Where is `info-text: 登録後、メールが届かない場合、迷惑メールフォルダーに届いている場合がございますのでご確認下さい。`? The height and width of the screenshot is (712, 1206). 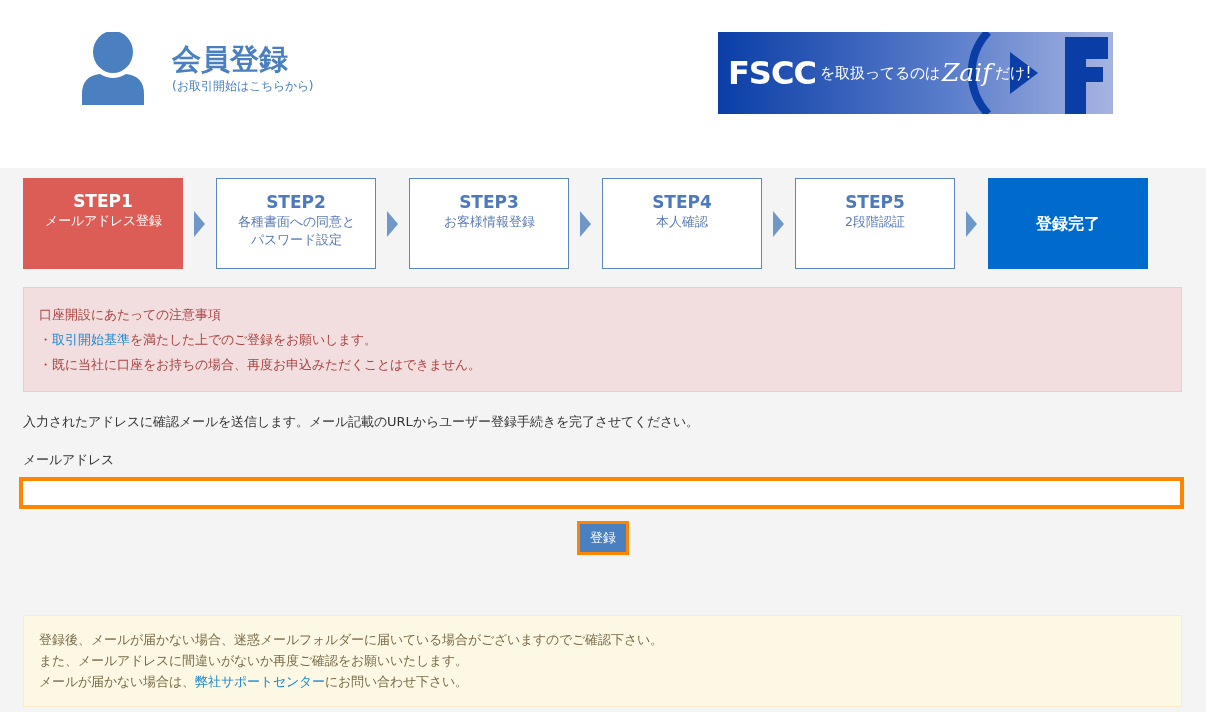
info-text: 登録後、メールが届かない場合、迷惑メールフォルダーに届いている場合がございますのでご確認下さい。 is located at coordinates (351, 639).